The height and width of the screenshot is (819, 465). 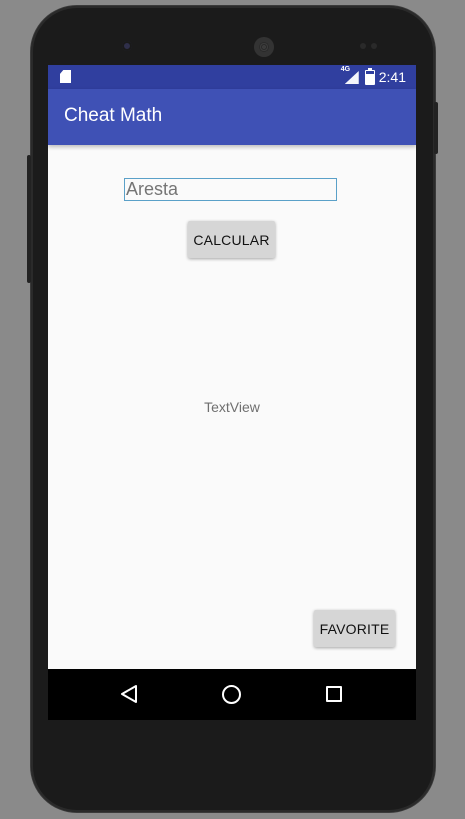 What do you see at coordinates (113, 115) in the screenshot?
I see `app-title: Cheat Math` at bounding box center [113, 115].